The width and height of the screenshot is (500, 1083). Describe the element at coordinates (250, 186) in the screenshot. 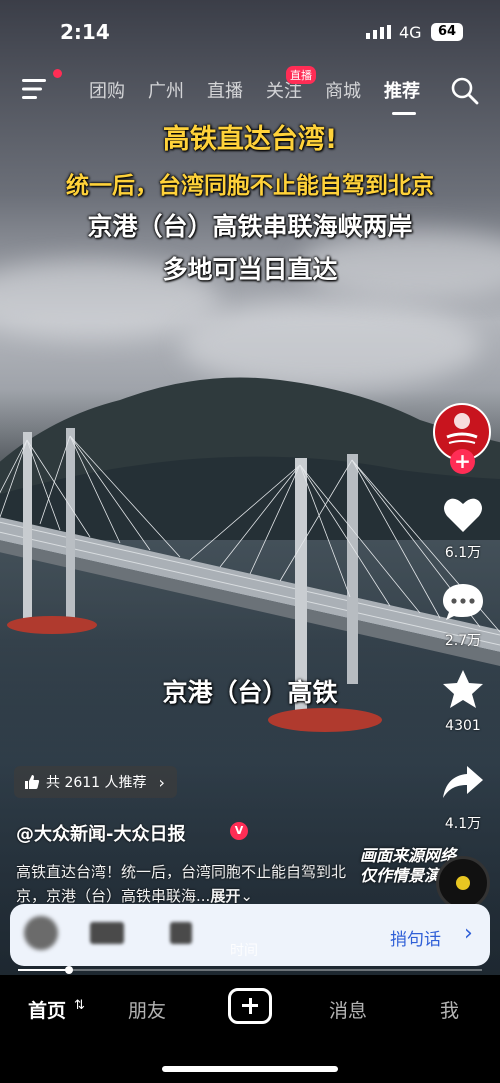

I see `headline-subtitle: 统一后，台湾同胞不止能自驾到北京` at that location.